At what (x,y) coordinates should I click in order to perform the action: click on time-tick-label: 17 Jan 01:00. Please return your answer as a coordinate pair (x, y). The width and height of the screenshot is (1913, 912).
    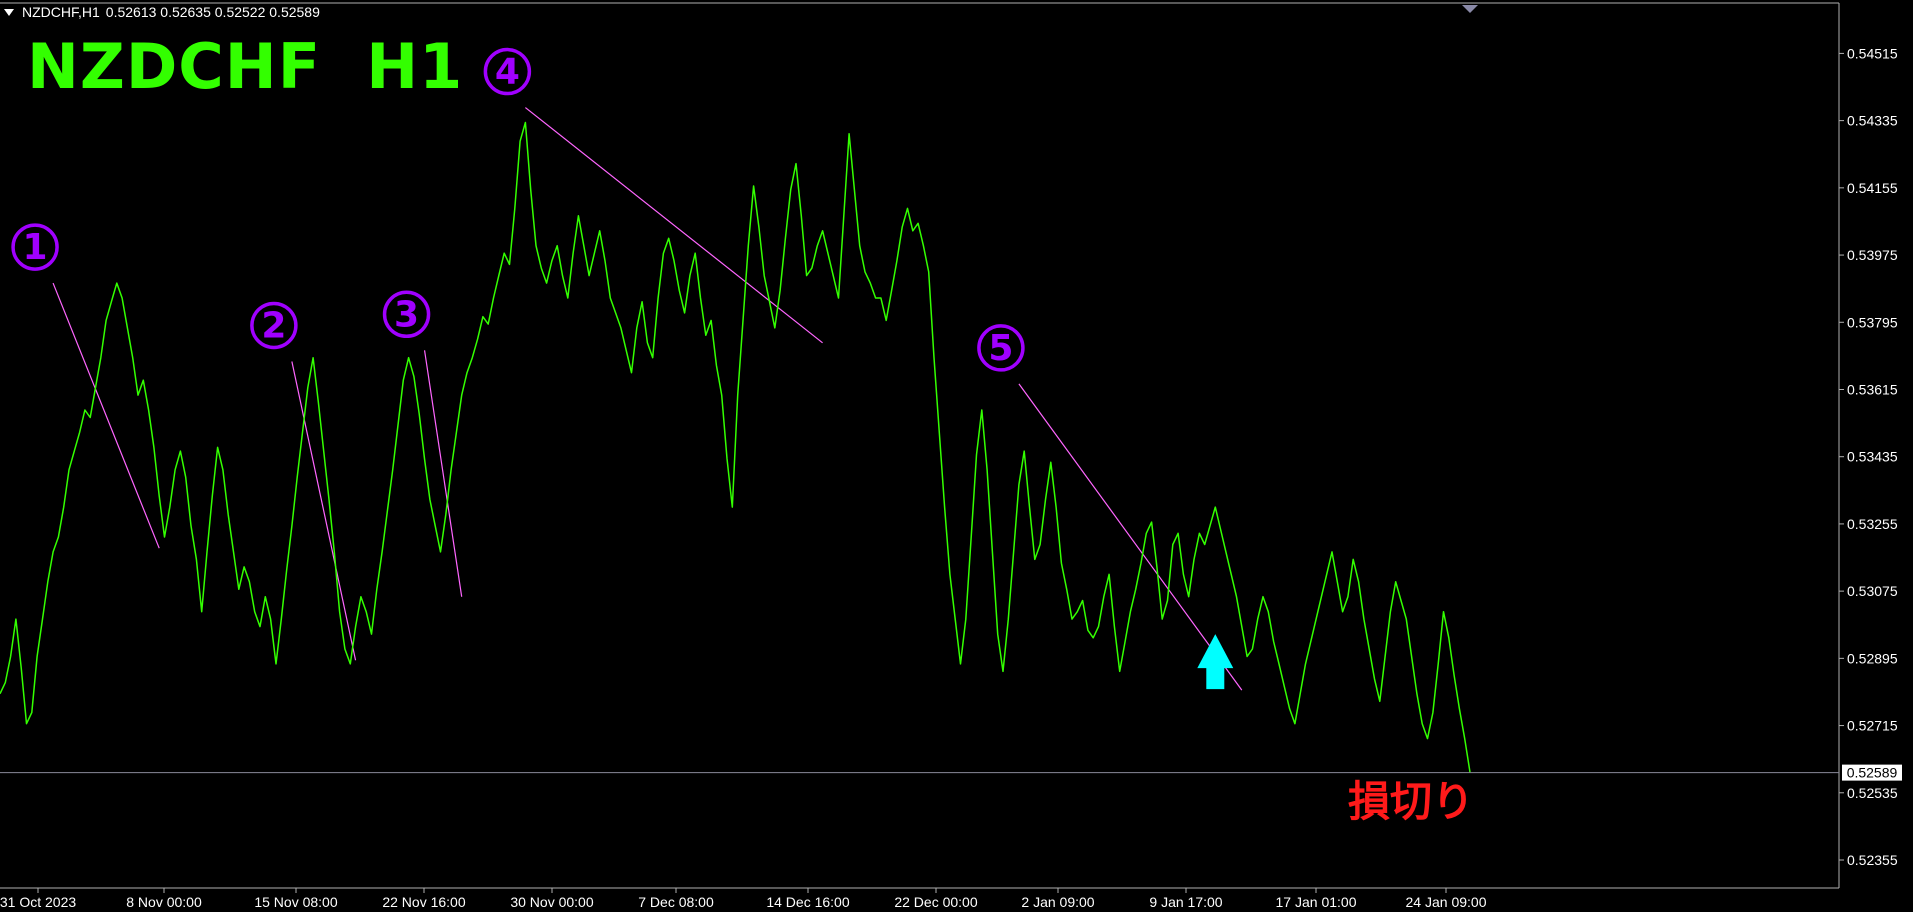
    Looking at the image, I should click on (1316, 902).